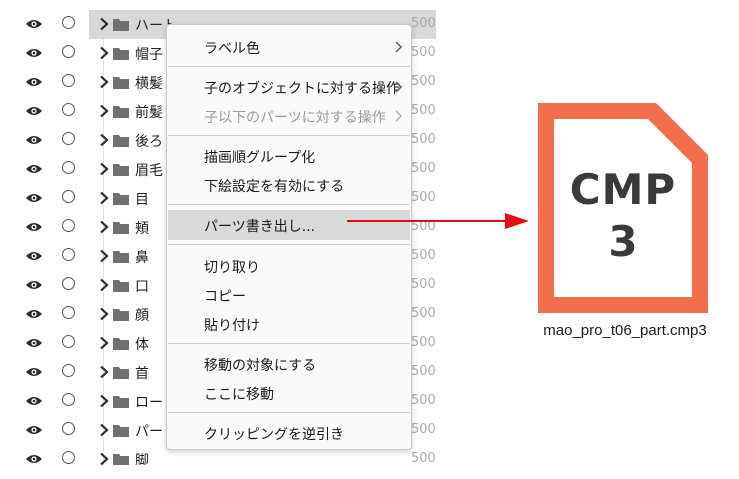 The width and height of the screenshot is (739, 479). I want to click on menu-item-move-here: ここに移動, so click(289, 393).